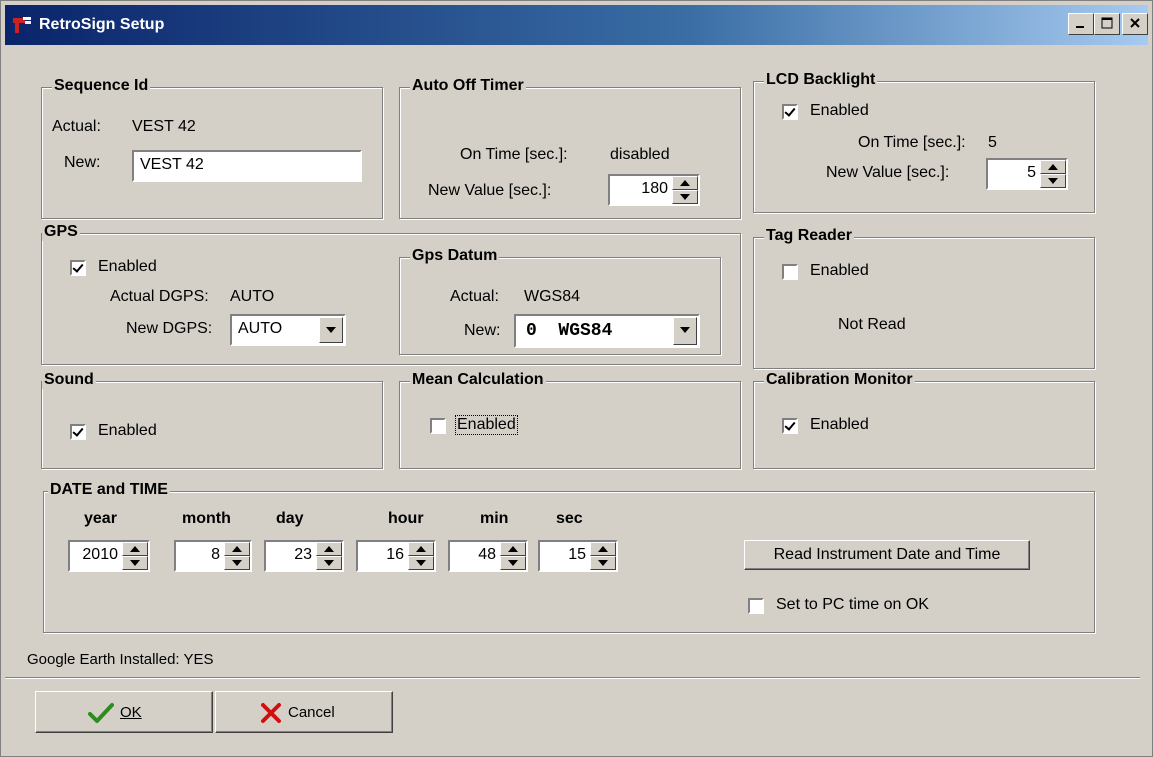 This screenshot has height=757, width=1153. Describe the element at coordinates (127, 267) in the screenshot. I see `gps-enabled-label: Enabled` at that location.